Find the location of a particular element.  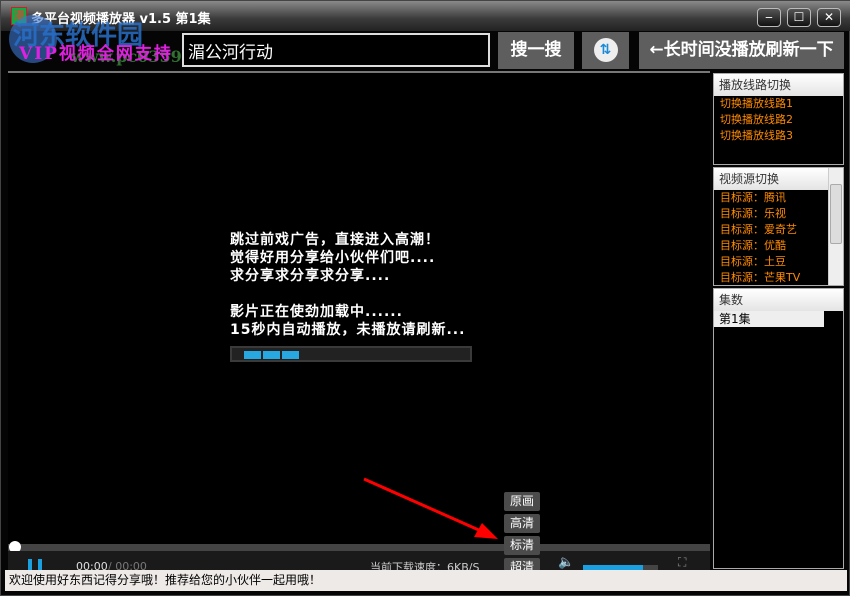

source-item: 目标源：土豆 is located at coordinates (778, 262).